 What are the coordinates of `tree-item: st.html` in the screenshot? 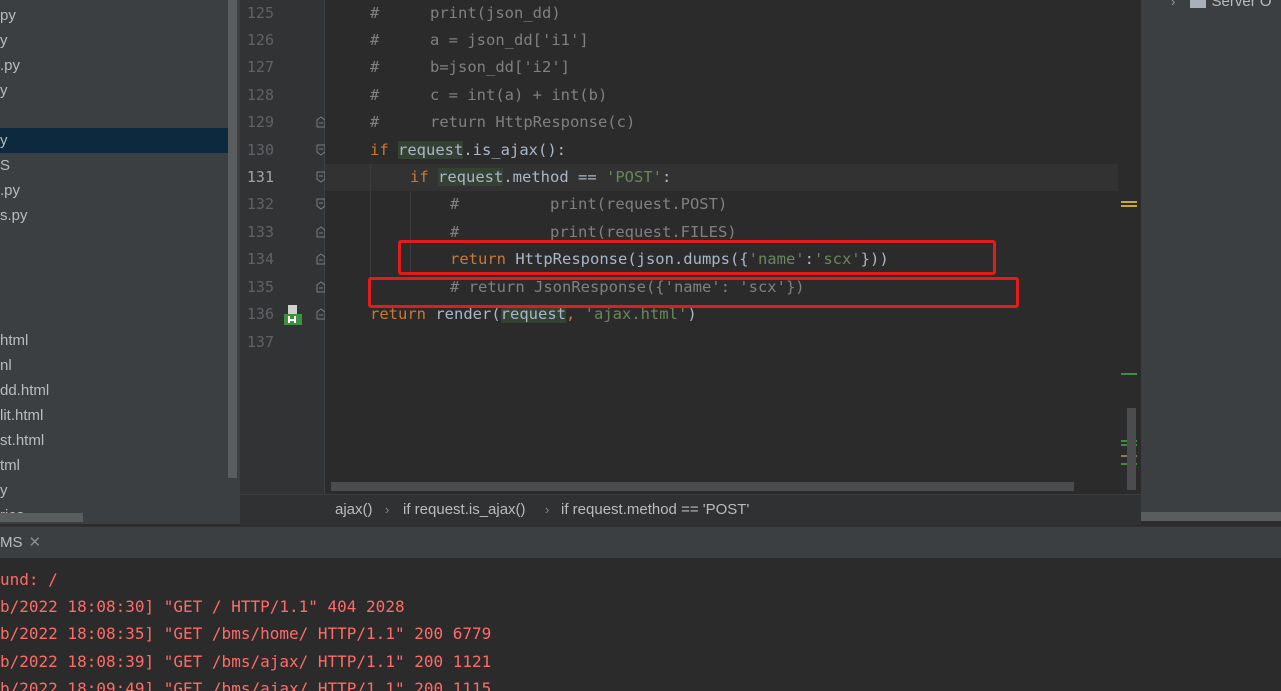 It's located at (22, 440).